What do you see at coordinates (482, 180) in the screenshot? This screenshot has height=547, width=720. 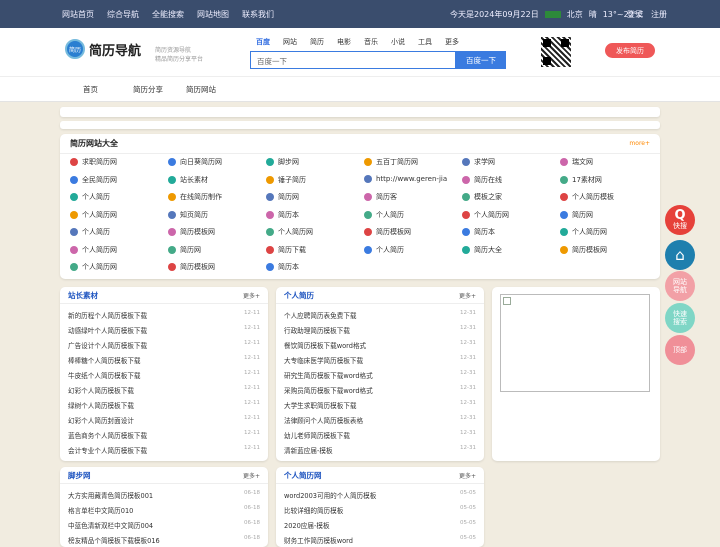 I see `site-link: 简历在线` at bounding box center [482, 180].